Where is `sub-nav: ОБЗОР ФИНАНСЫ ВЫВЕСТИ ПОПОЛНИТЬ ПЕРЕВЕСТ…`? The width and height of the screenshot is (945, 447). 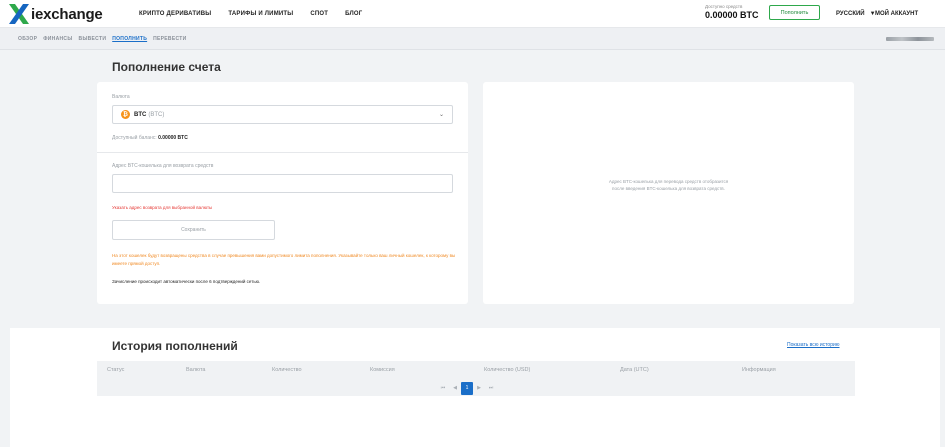 sub-nav: ОБЗОР ФИНАНСЫ ВЫВЕСТИ ПОПОЛНИТЬ ПЕРЕВЕСТ… is located at coordinates (472, 39).